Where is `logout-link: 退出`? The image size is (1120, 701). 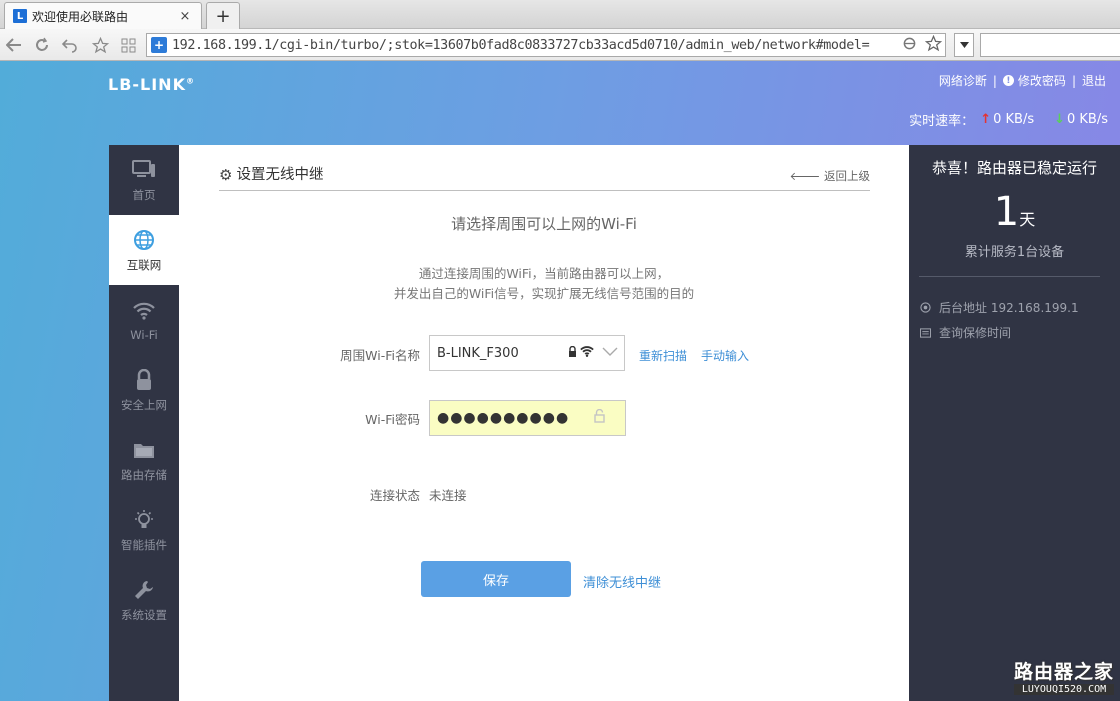
logout-link: 退出 is located at coordinates (1094, 80).